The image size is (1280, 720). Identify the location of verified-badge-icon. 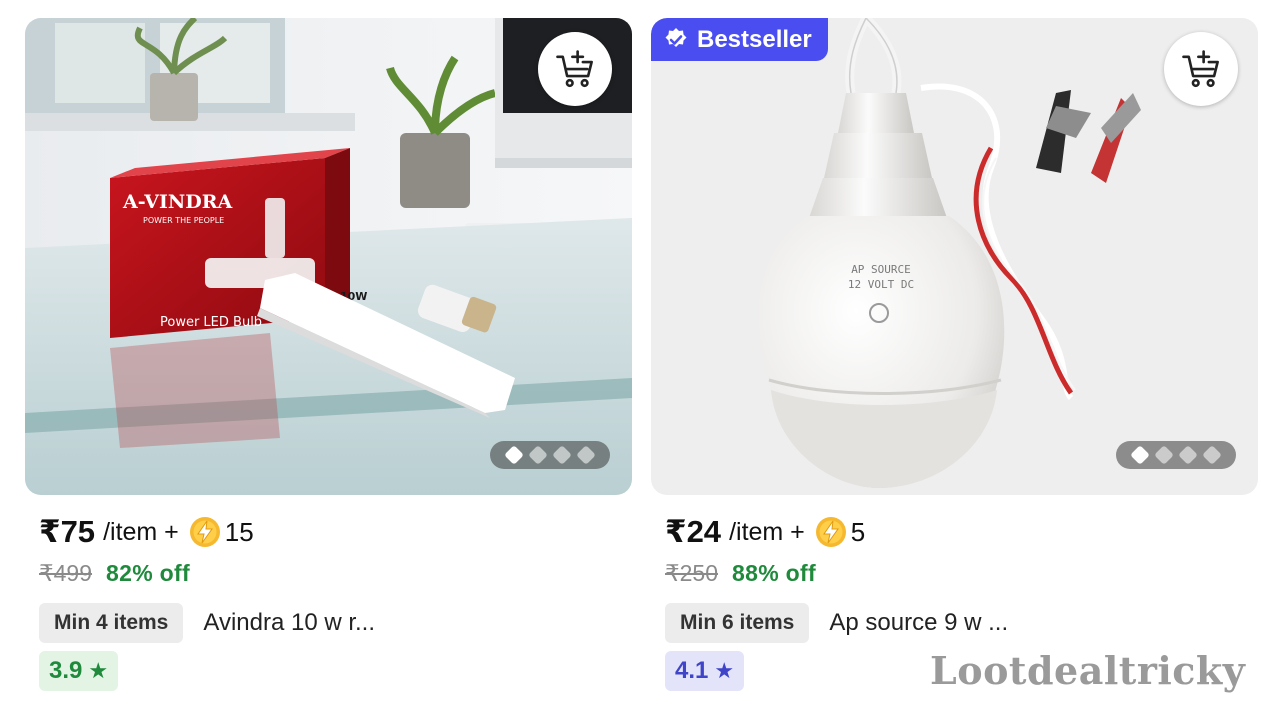
(676, 37).